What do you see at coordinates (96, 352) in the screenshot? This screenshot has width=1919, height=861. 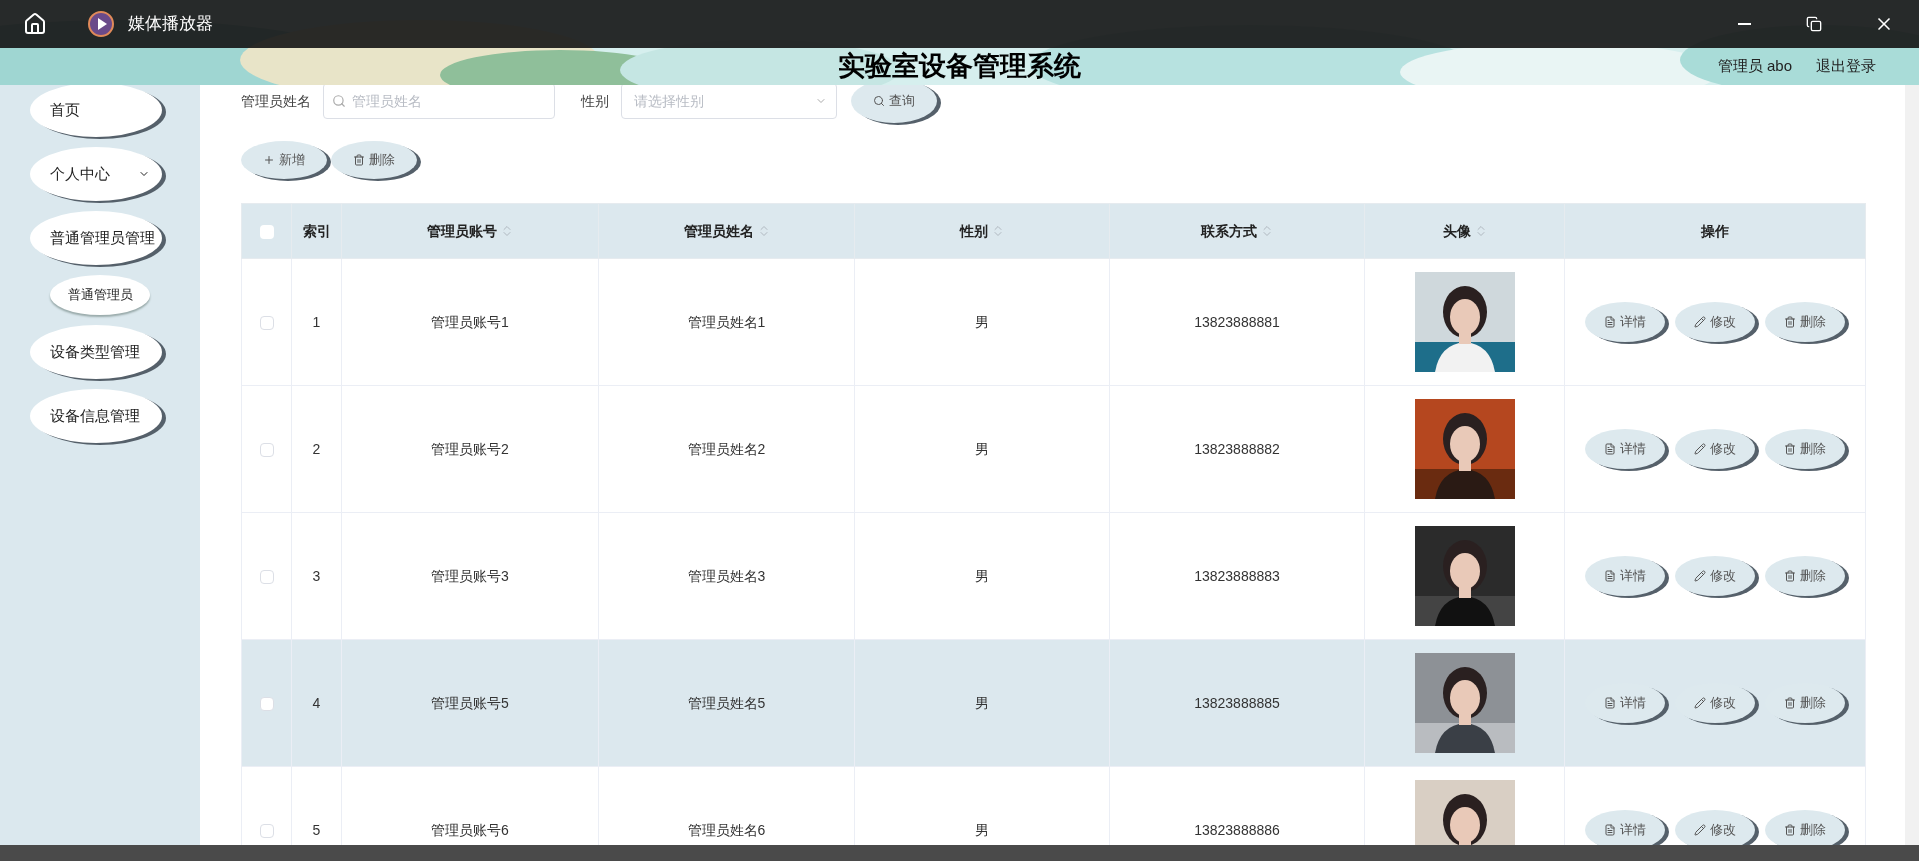 I see `sidebar-item: 设备类型管理` at bounding box center [96, 352].